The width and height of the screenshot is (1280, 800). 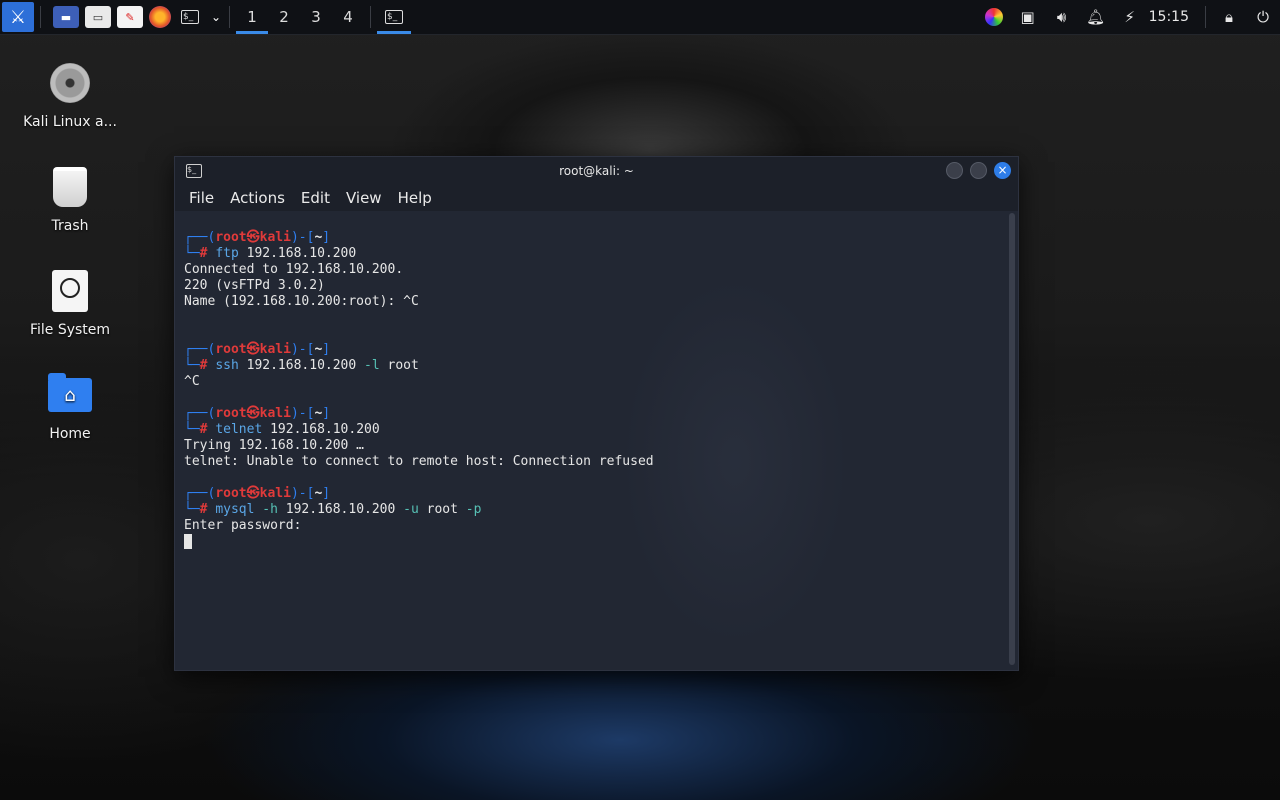 What do you see at coordinates (257, 198) in the screenshot?
I see `menu-actions: Actions` at bounding box center [257, 198].